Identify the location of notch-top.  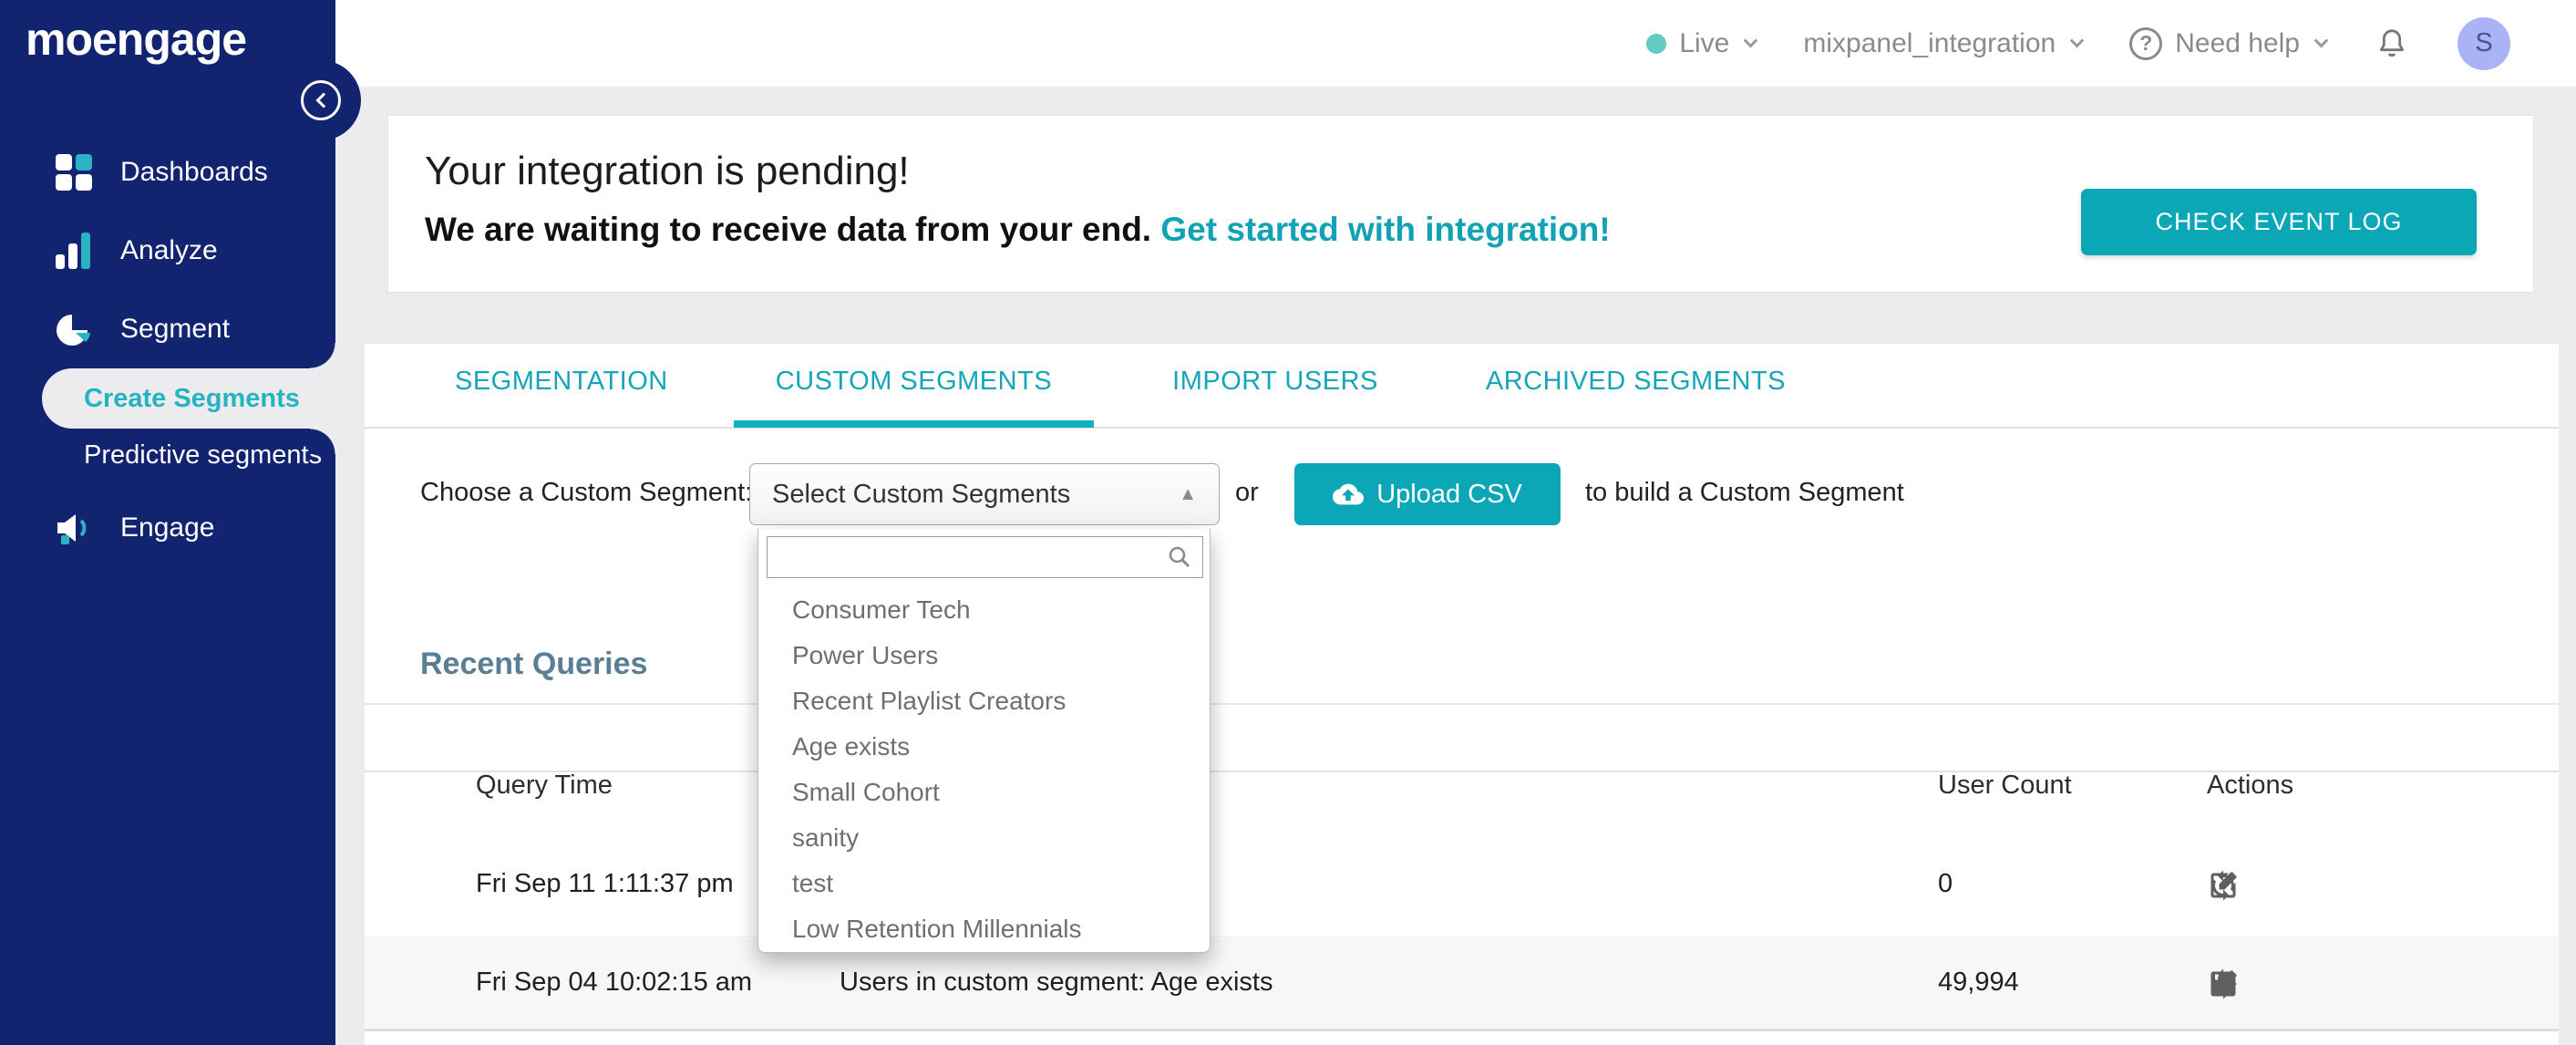
(322, 355).